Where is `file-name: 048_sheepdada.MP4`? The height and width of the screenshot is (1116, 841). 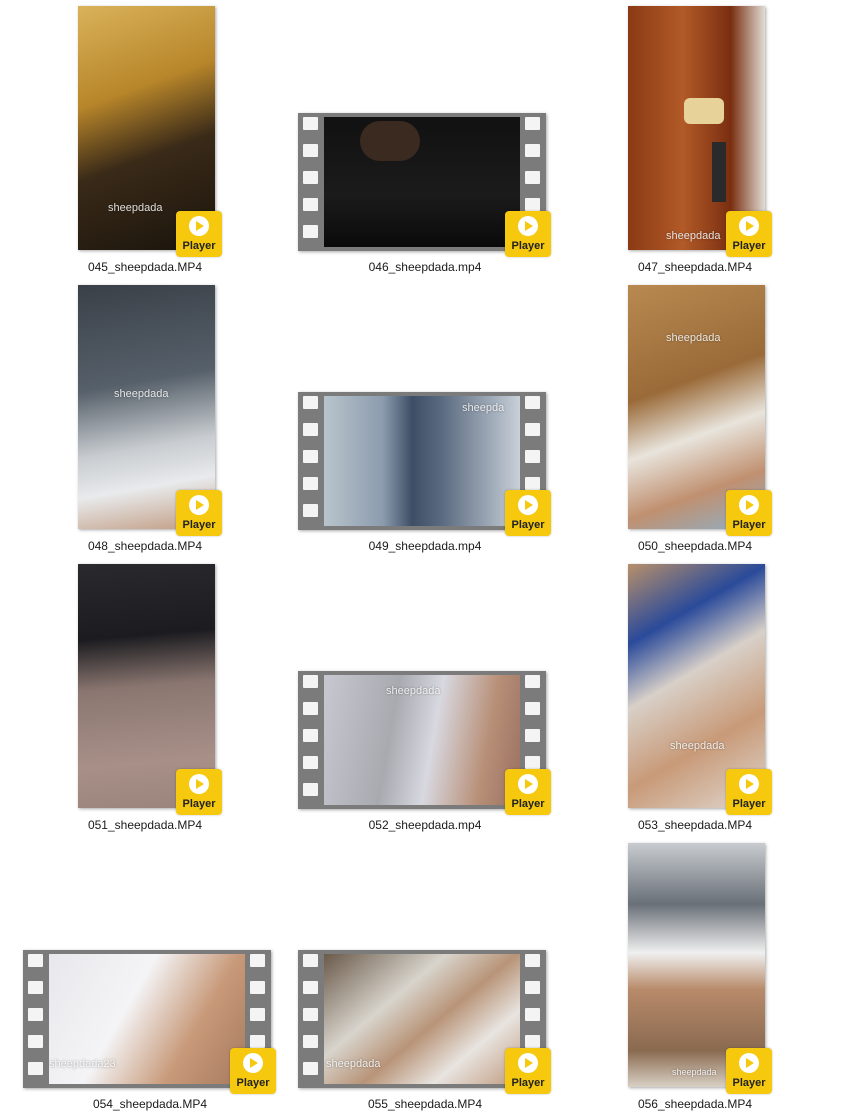
file-name: 048_sheepdada.MP4 is located at coordinates (145, 546).